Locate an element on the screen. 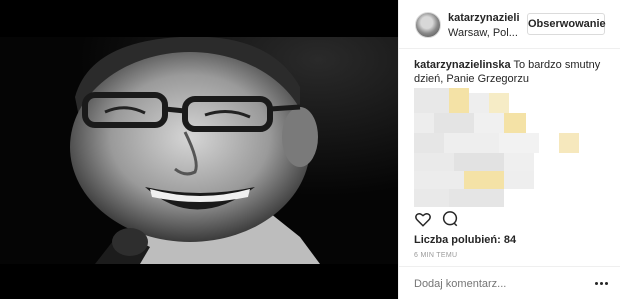  add-comment-bar is located at coordinates (509, 282).